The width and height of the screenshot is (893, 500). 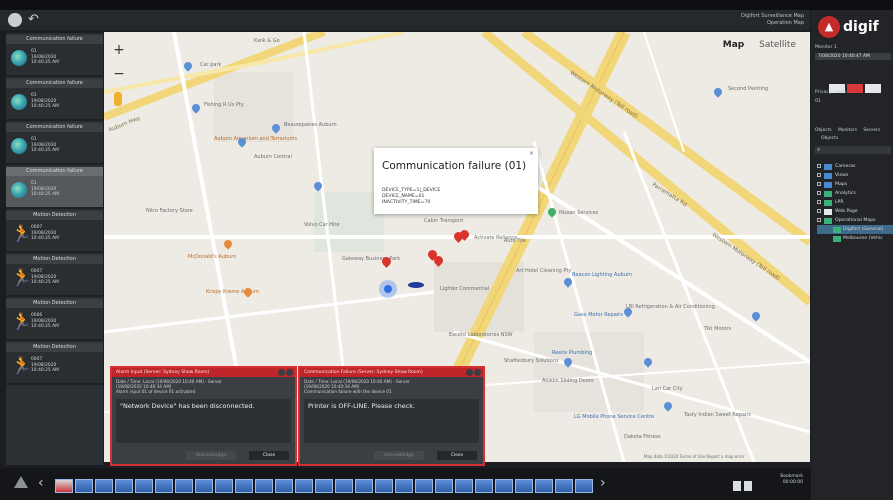 What do you see at coordinates (19, 146) in the screenshot?
I see `globe-icon` at bounding box center [19, 146].